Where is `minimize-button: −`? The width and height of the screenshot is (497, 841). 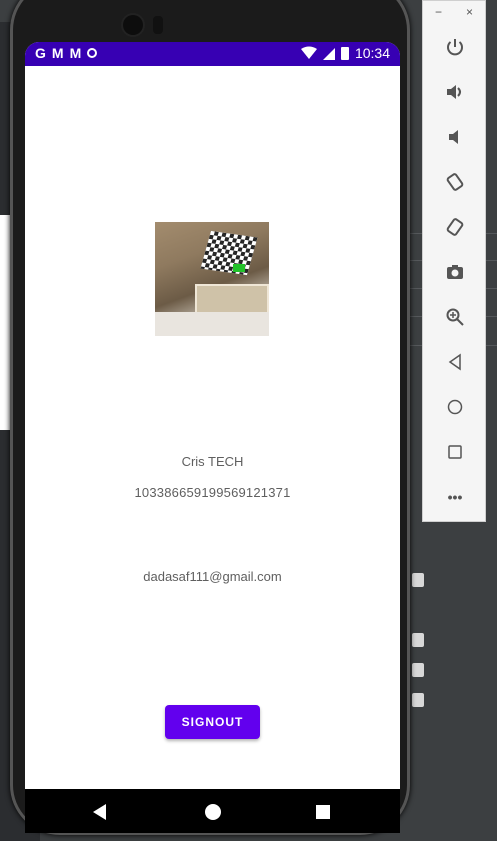
minimize-button: − is located at coordinates (438, 12).